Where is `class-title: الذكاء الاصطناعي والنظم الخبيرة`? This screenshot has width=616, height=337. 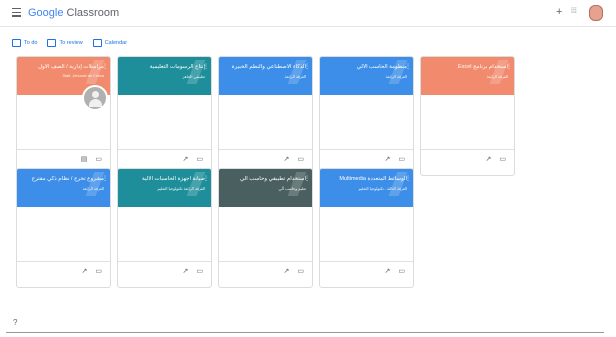 class-title: الذكاء الاصطناعي والنظم الخبيرة is located at coordinates (266, 67).